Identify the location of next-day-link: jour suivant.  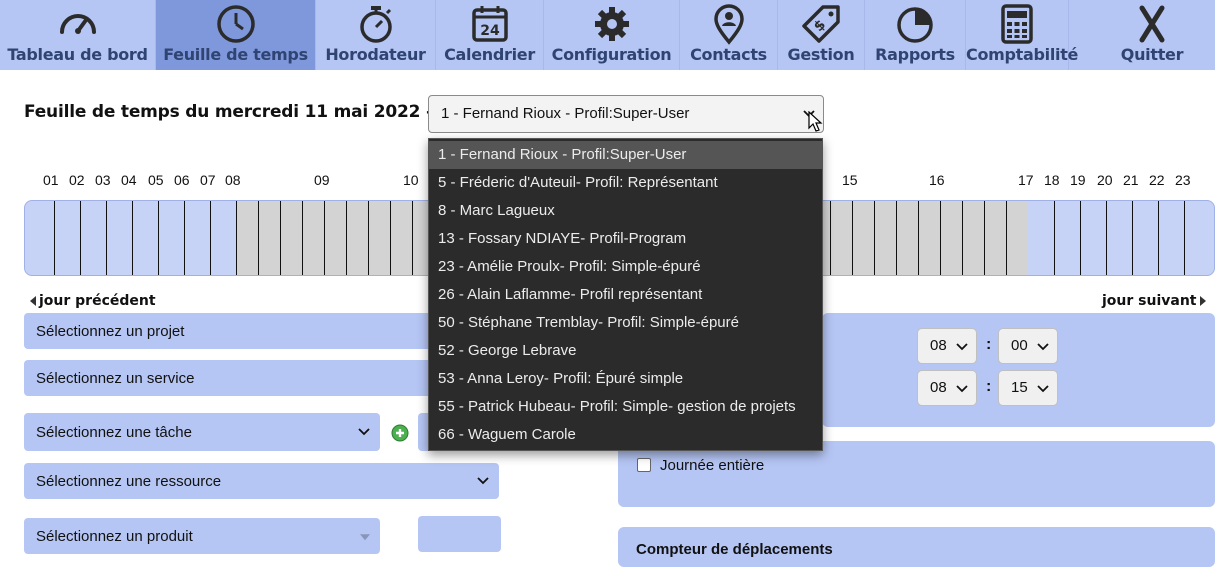
(1154, 301).